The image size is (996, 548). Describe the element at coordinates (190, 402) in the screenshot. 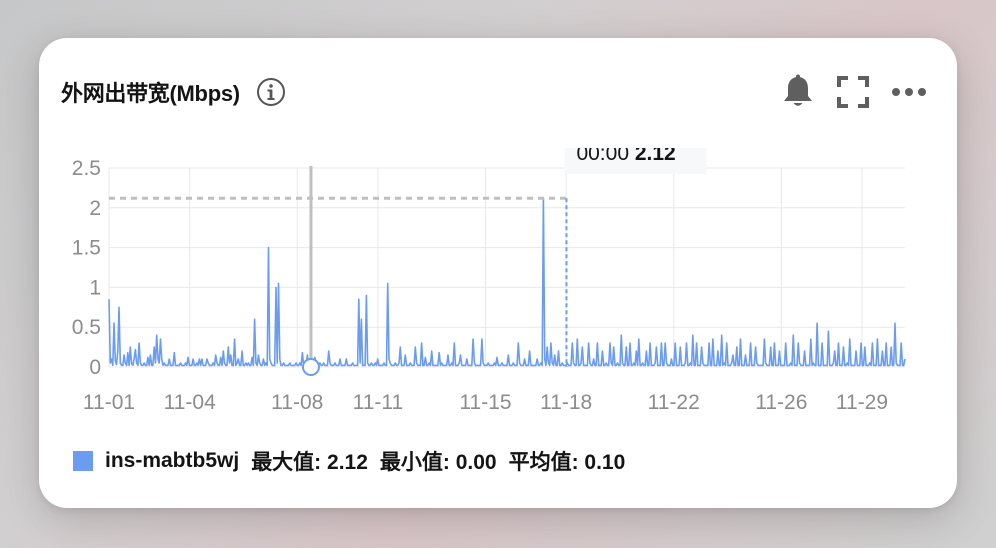

I see `x-tick-label: 11-04` at that location.